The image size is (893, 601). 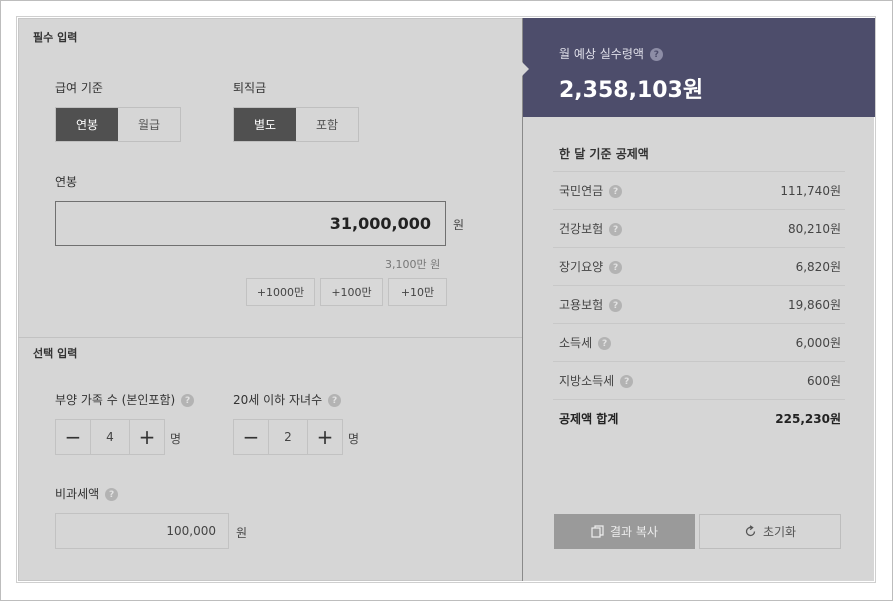 What do you see at coordinates (581, 191) in the screenshot?
I see `deduction-name: 국민연금` at bounding box center [581, 191].